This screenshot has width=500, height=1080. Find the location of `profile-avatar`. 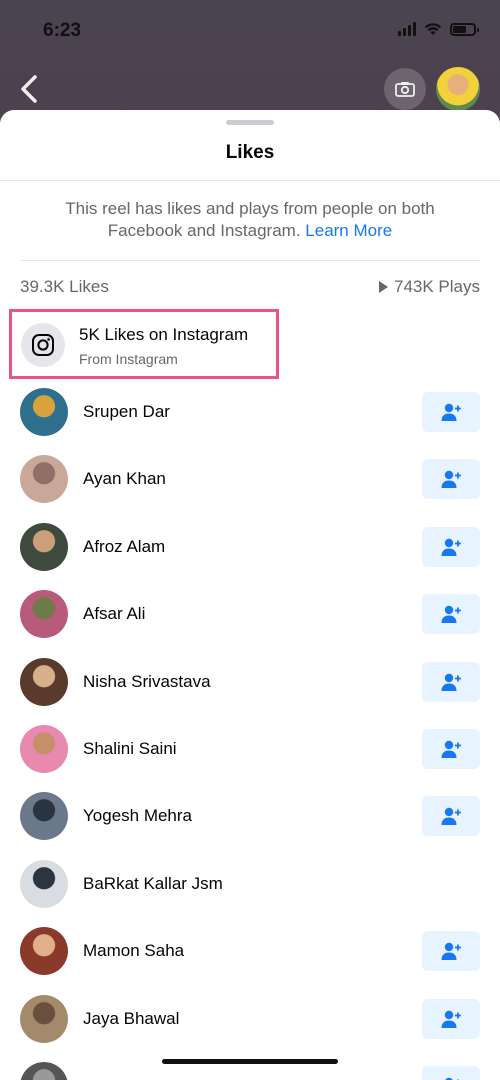

profile-avatar is located at coordinates (458, 89).